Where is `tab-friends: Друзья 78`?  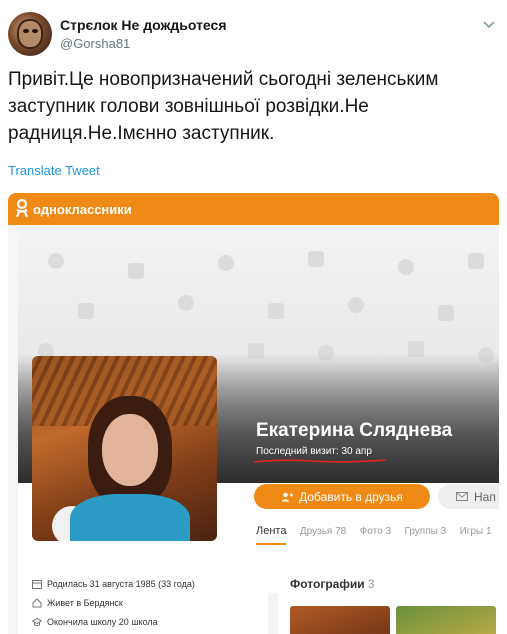 tab-friends: Друзья 78 is located at coordinates (323, 534).